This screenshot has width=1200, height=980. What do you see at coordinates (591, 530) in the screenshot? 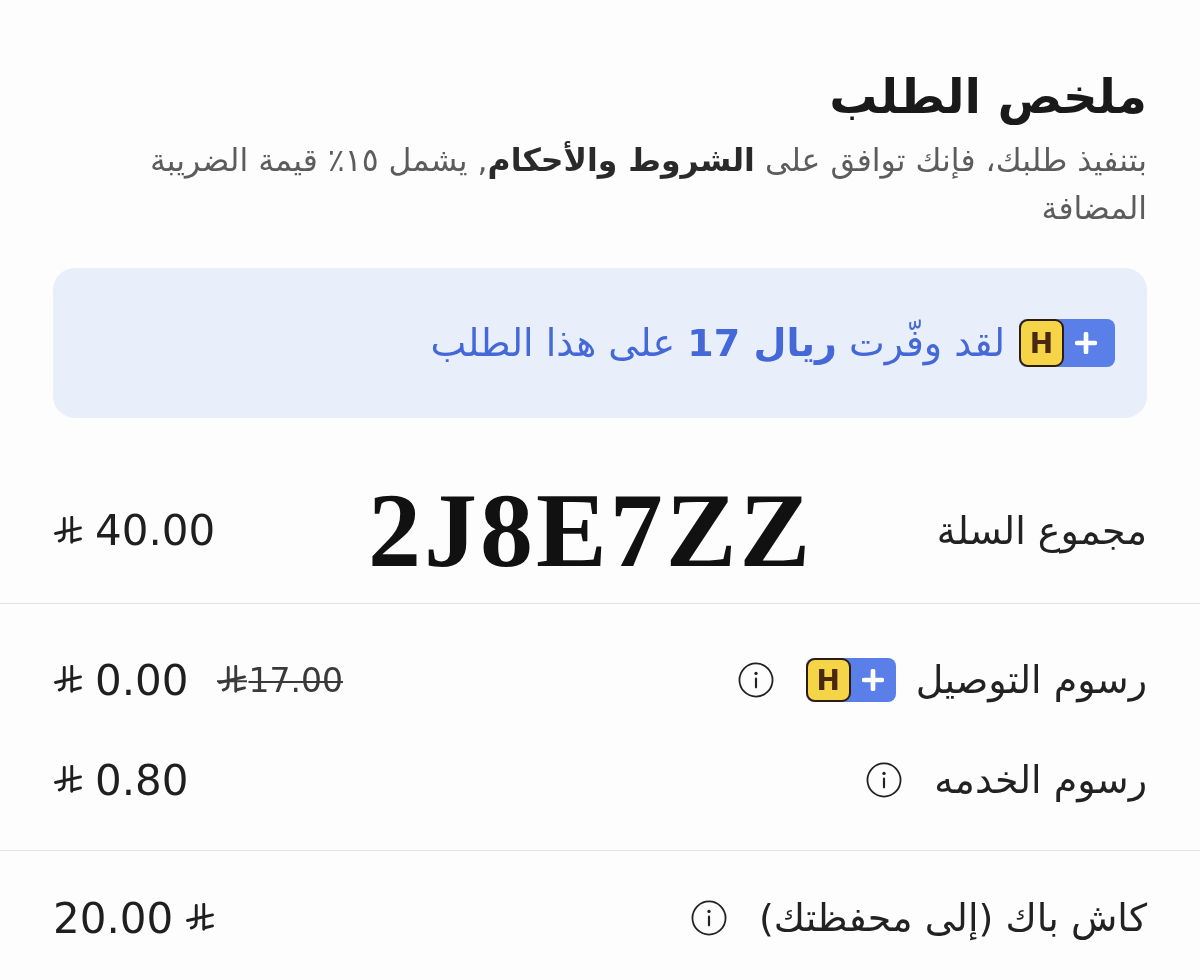
I see `overlay-code: 2J8E7ZZ` at bounding box center [591, 530].